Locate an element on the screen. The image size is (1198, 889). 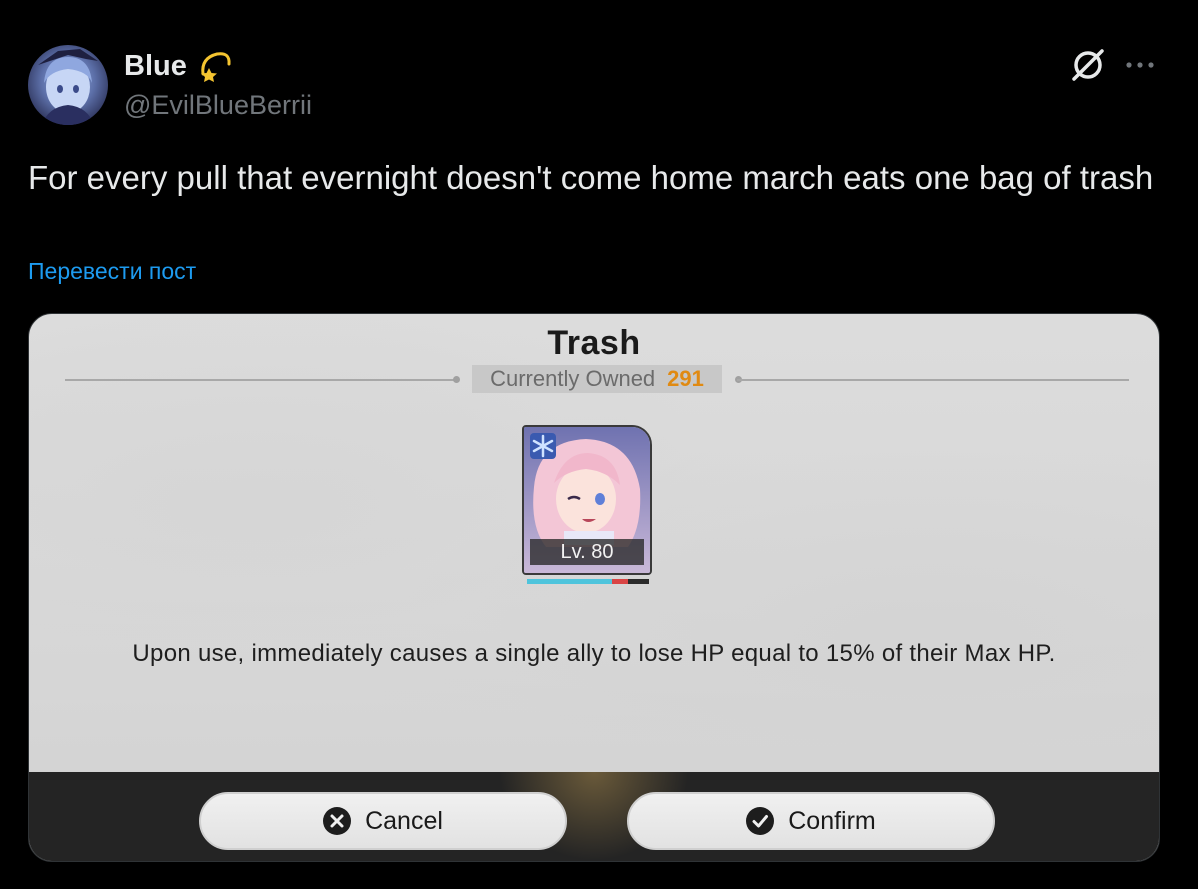
owned-label: Currently Owned is located at coordinates (573, 378).